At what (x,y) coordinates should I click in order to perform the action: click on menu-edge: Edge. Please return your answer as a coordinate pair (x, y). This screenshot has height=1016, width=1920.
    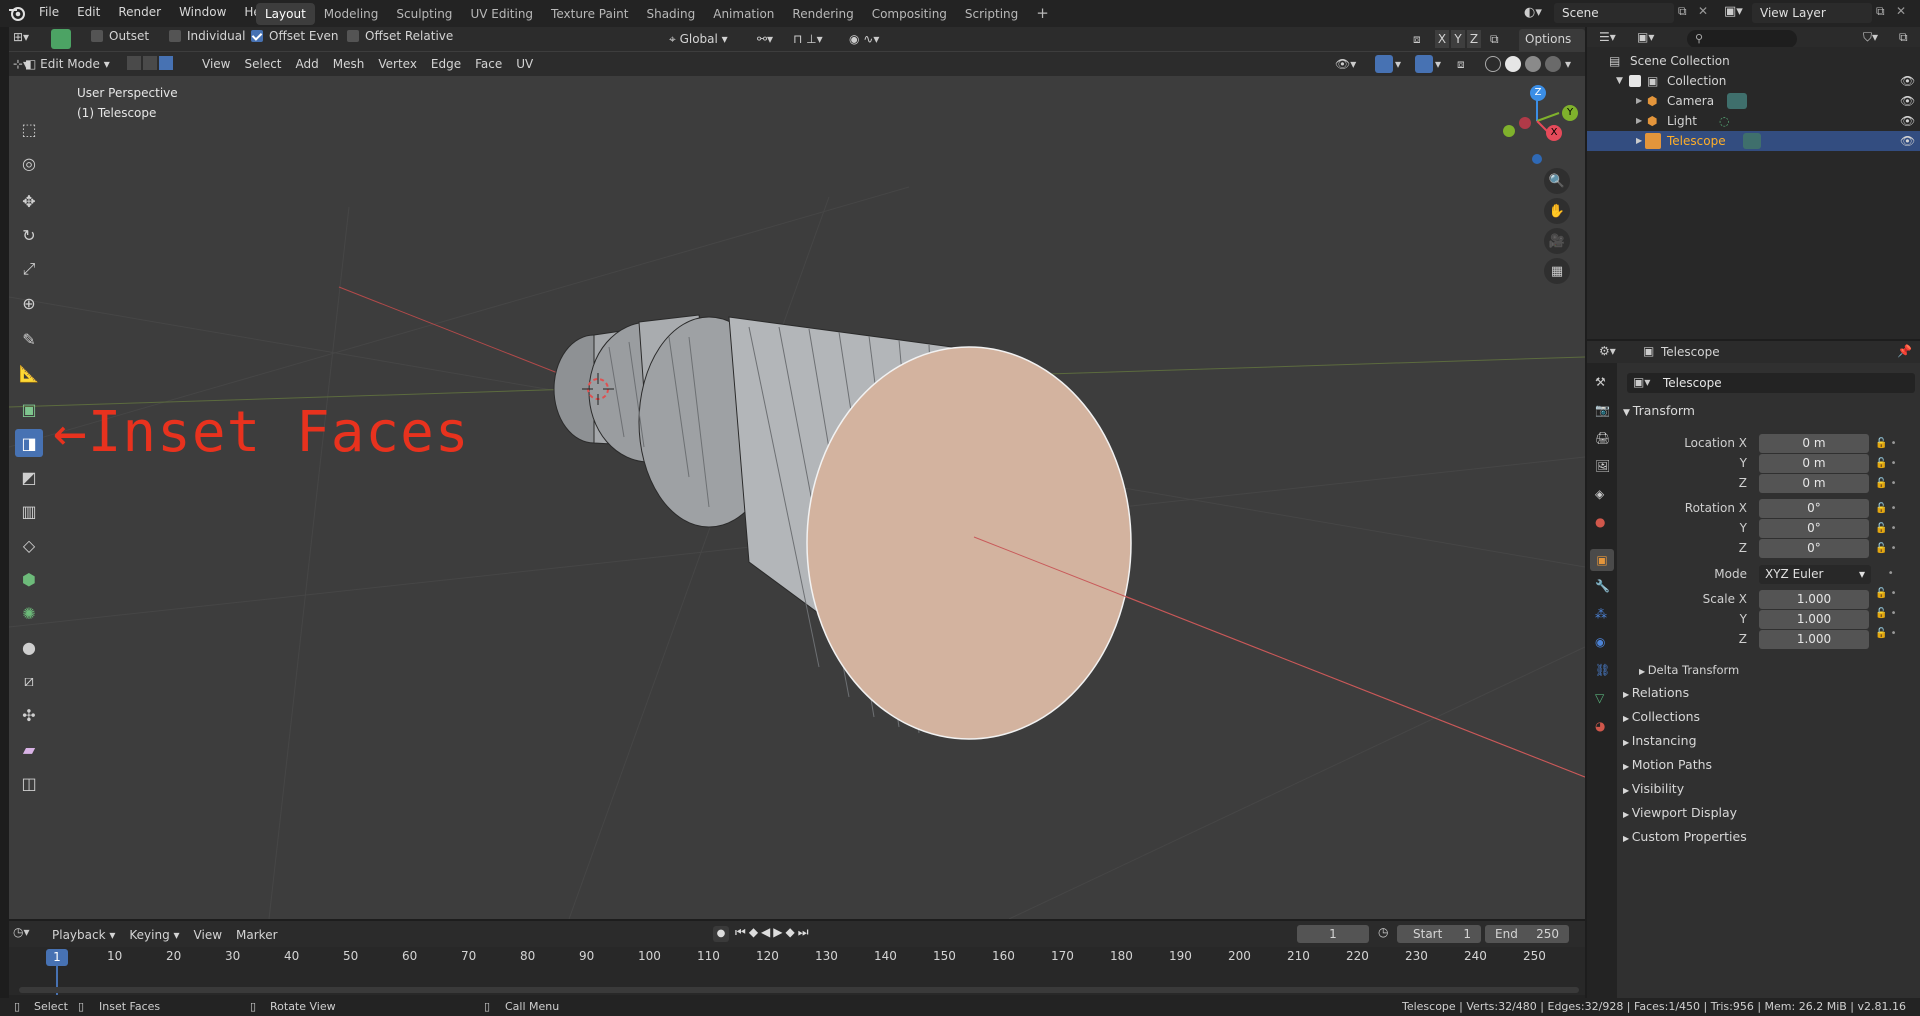
    Looking at the image, I should click on (446, 64).